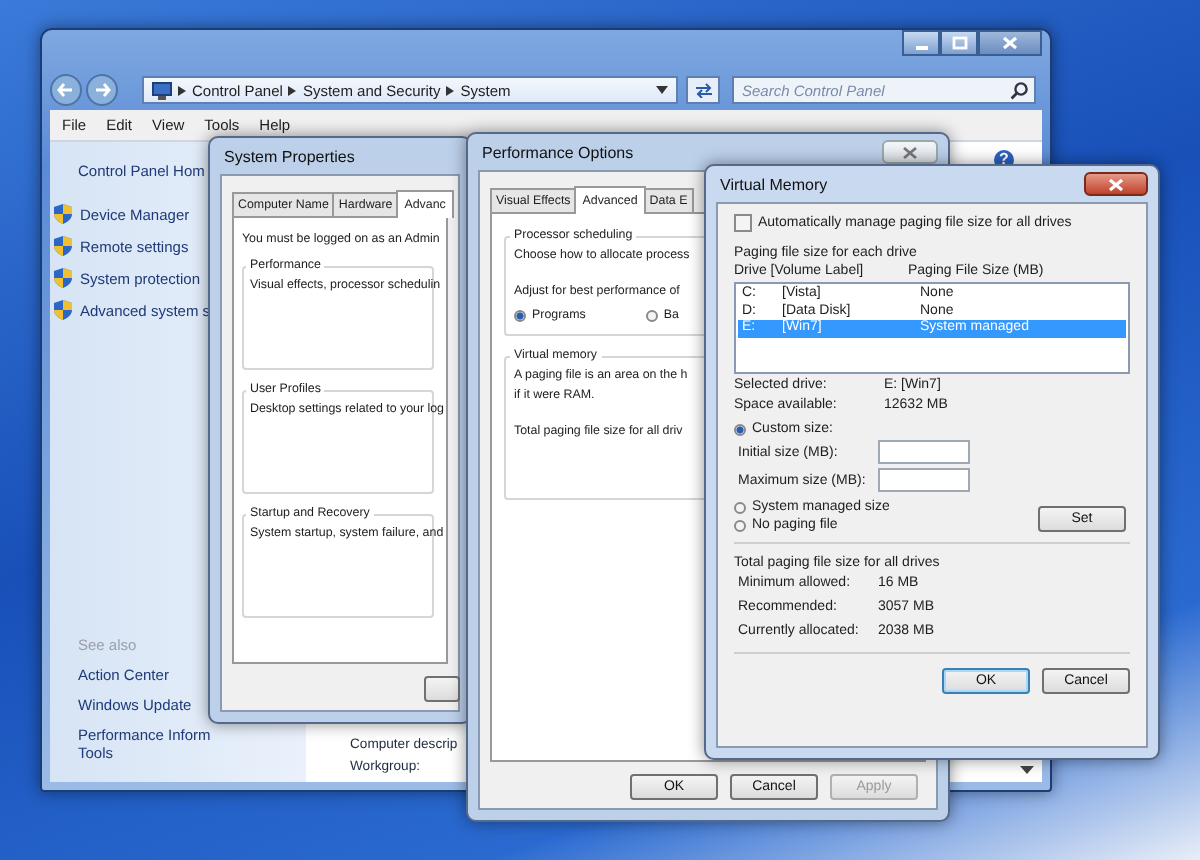 The image size is (1200, 860). I want to click on dropdown-icon, so click(662, 90).